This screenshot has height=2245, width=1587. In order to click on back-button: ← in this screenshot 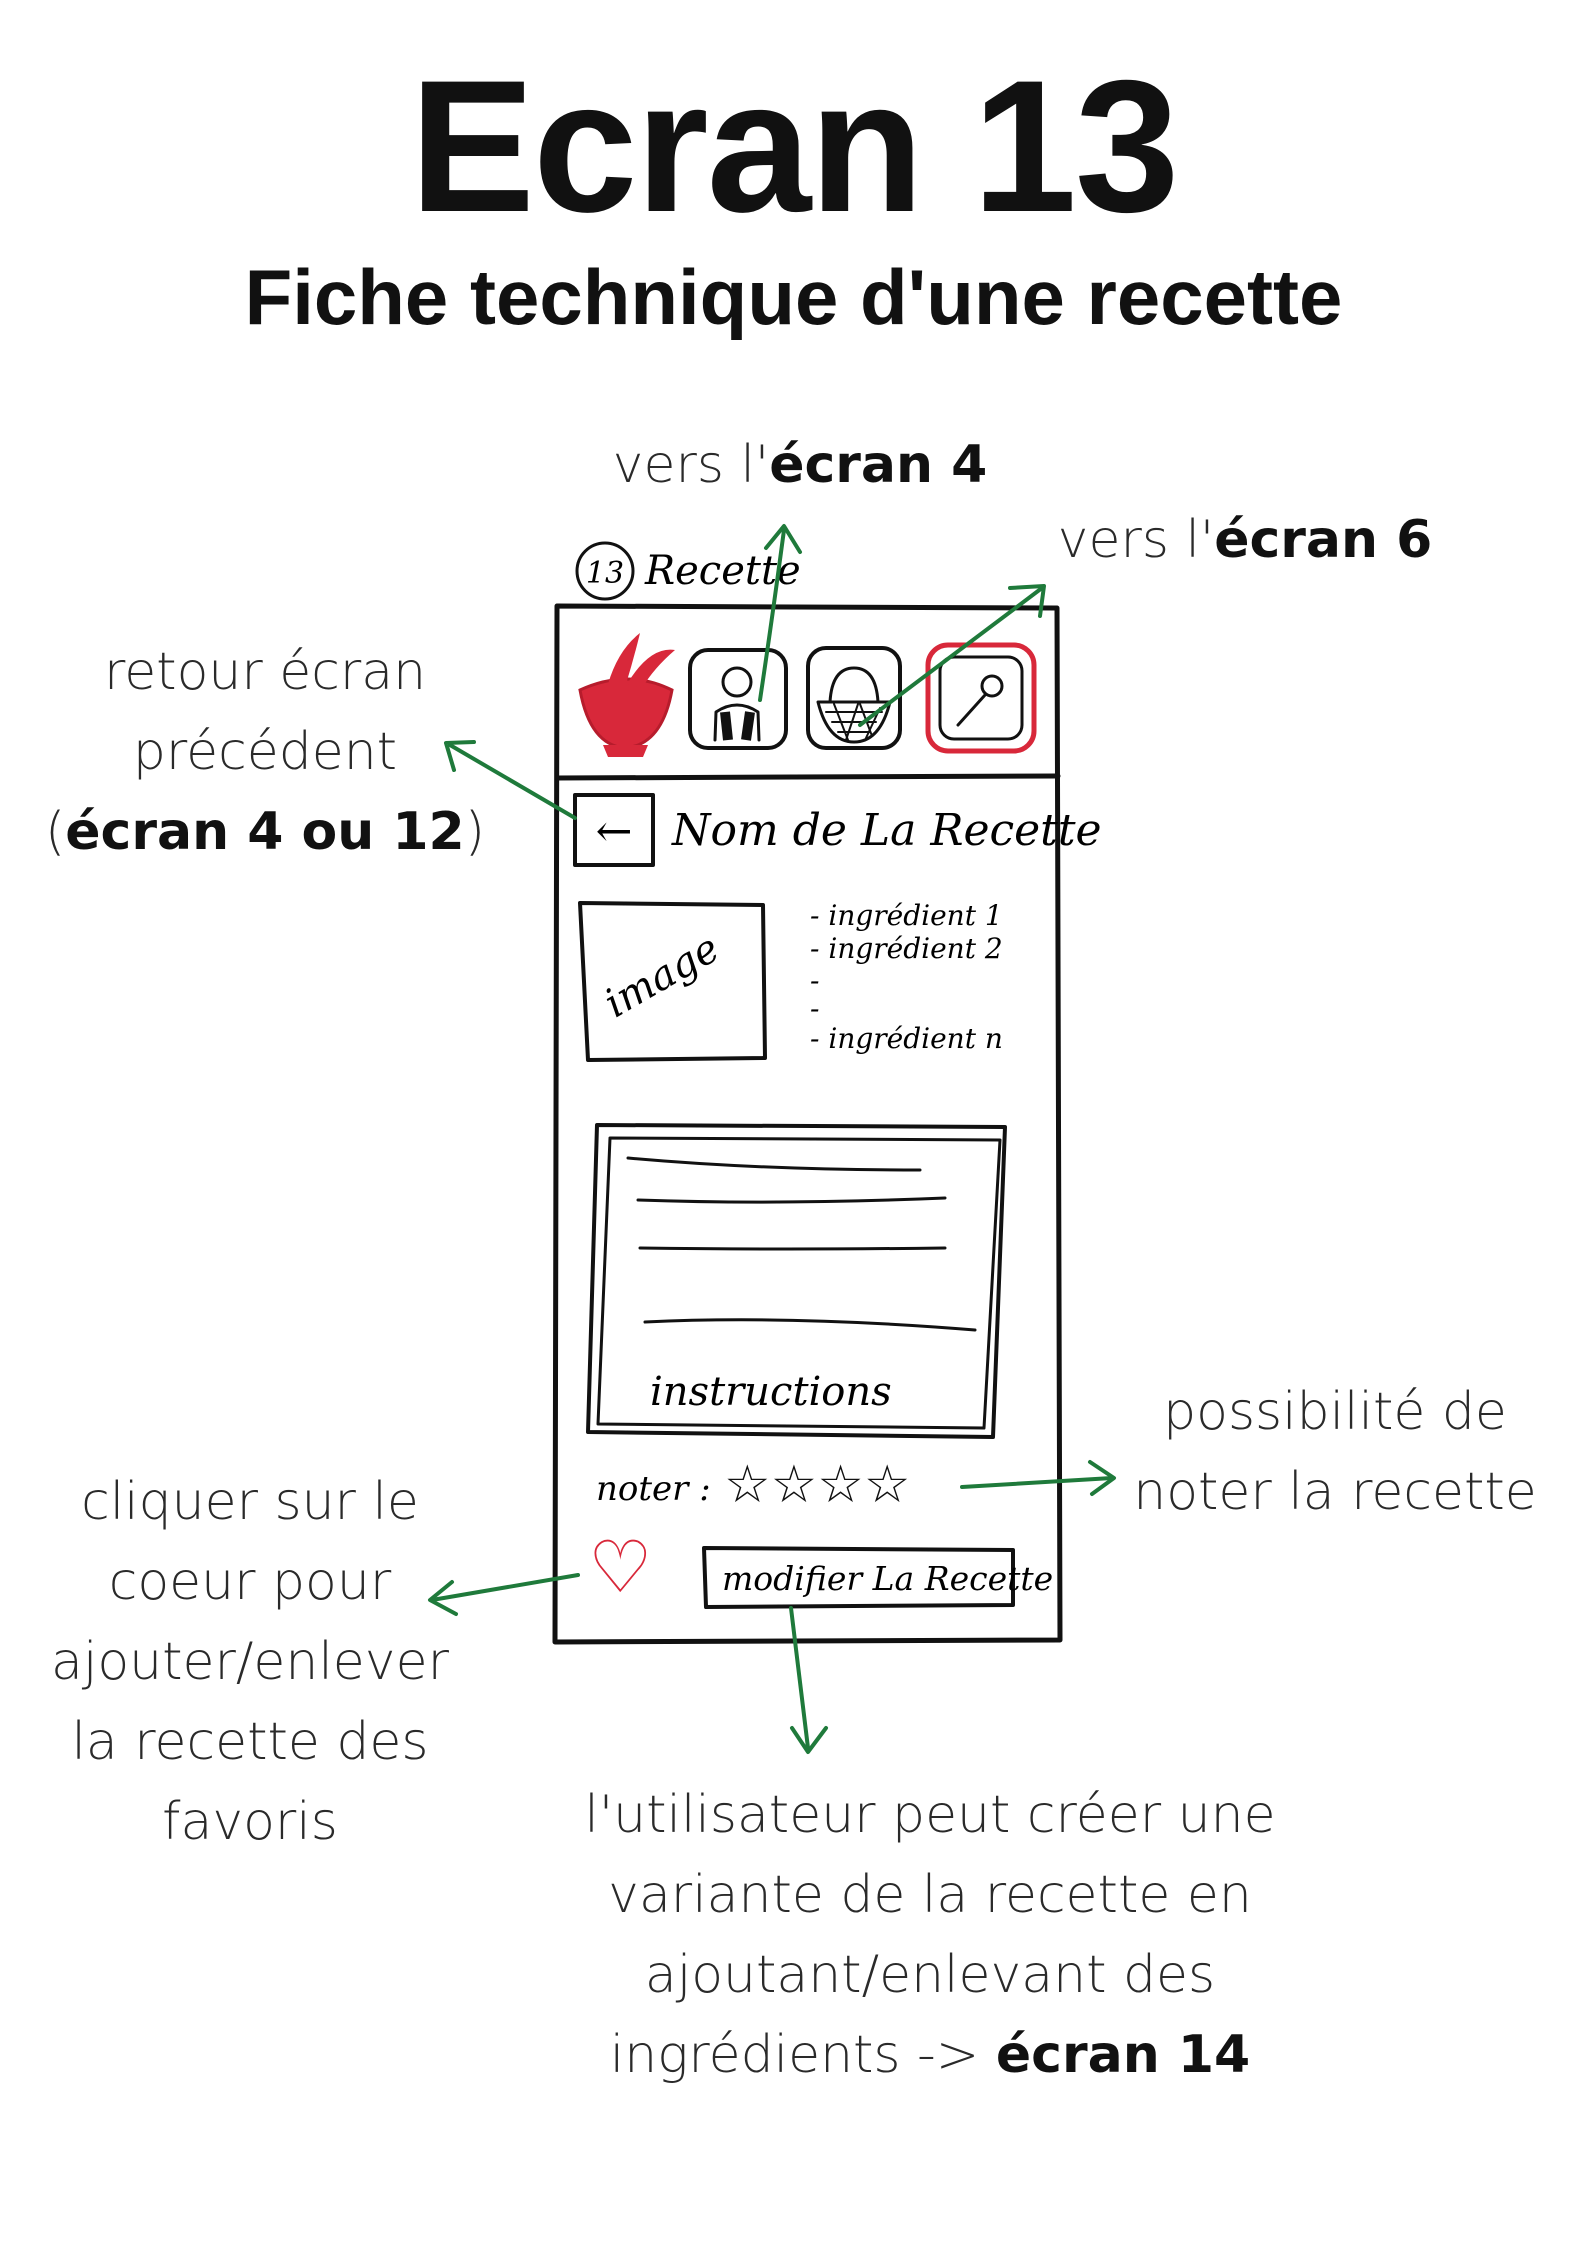, I will do `click(614, 830)`.